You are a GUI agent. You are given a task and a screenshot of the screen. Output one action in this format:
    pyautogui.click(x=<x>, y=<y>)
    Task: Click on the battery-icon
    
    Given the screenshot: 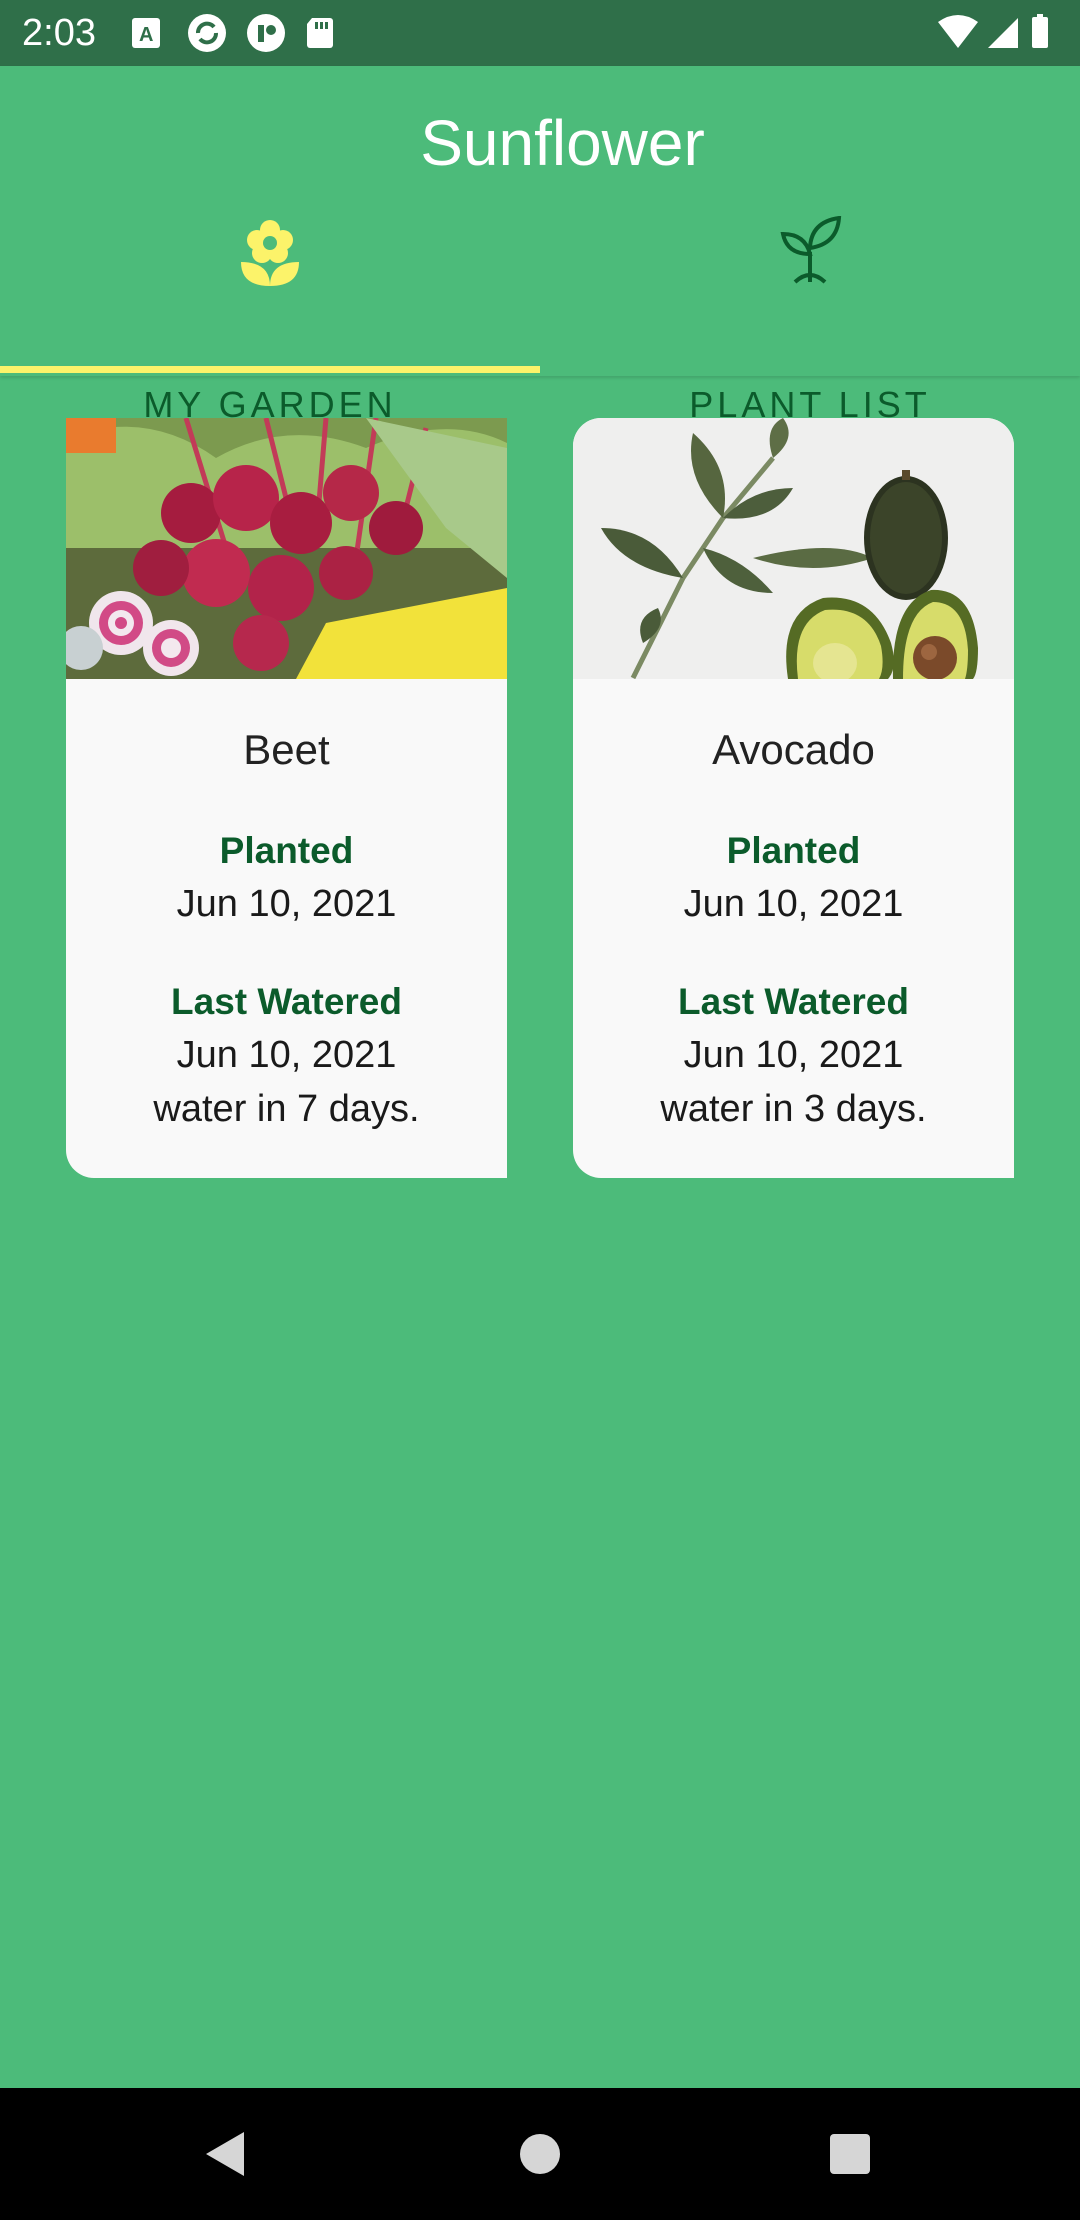 What is the action you would take?
    pyautogui.click(x=1040, y=31)
    